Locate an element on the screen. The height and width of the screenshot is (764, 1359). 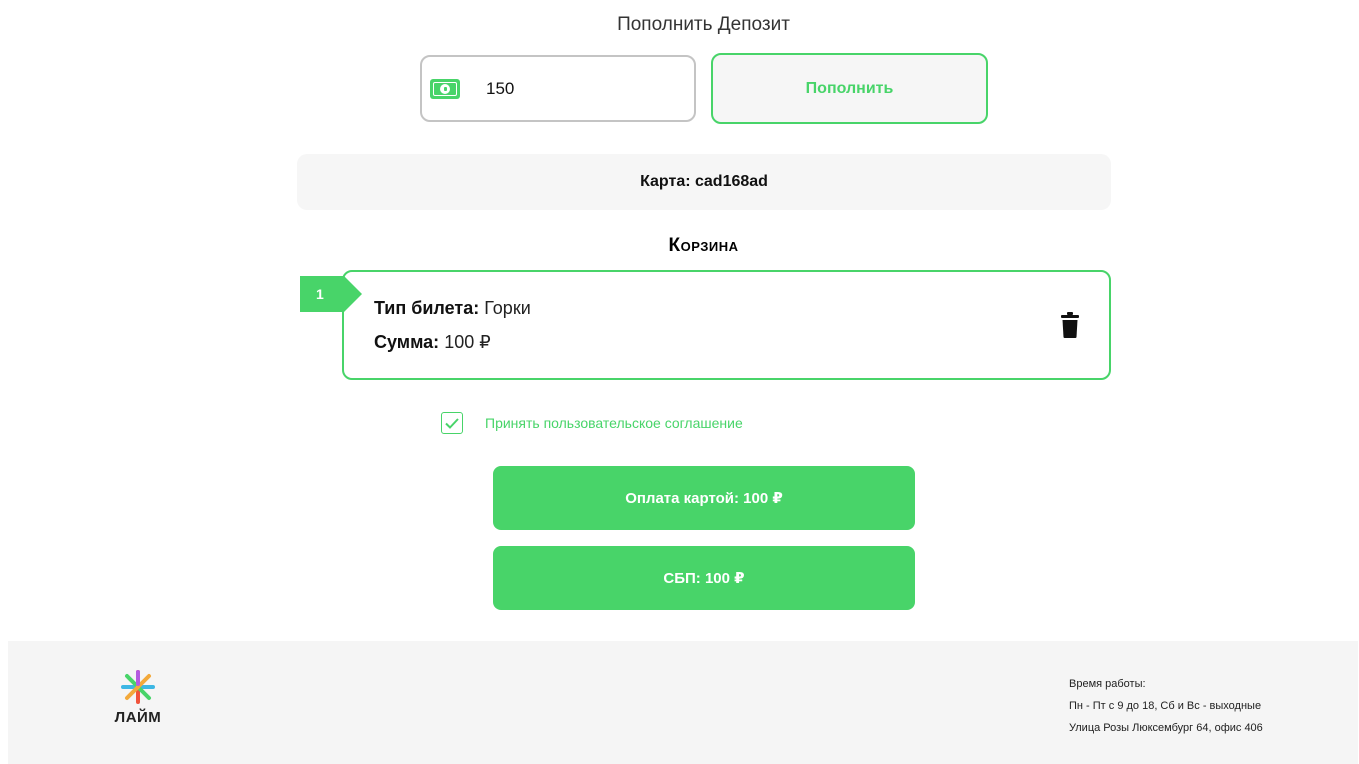
ticket-type-line: Тип билета: Горки is located at coordinates (452, 308).